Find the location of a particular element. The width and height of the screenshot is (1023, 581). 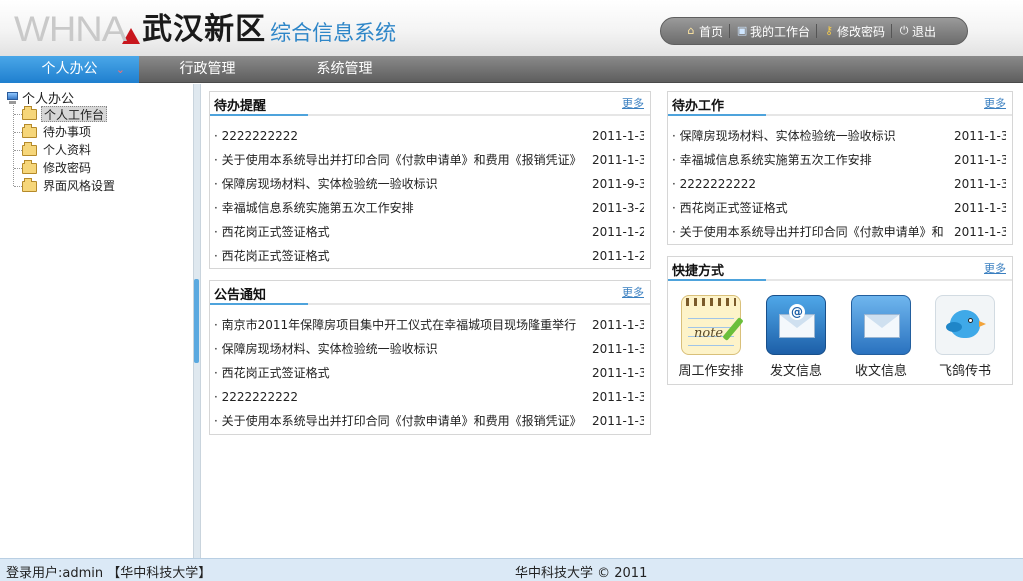

list-item: · 关于使用本系统导出并打印合同《付款申请单》和 2011-1-30 is located at coordinates (839, 232).